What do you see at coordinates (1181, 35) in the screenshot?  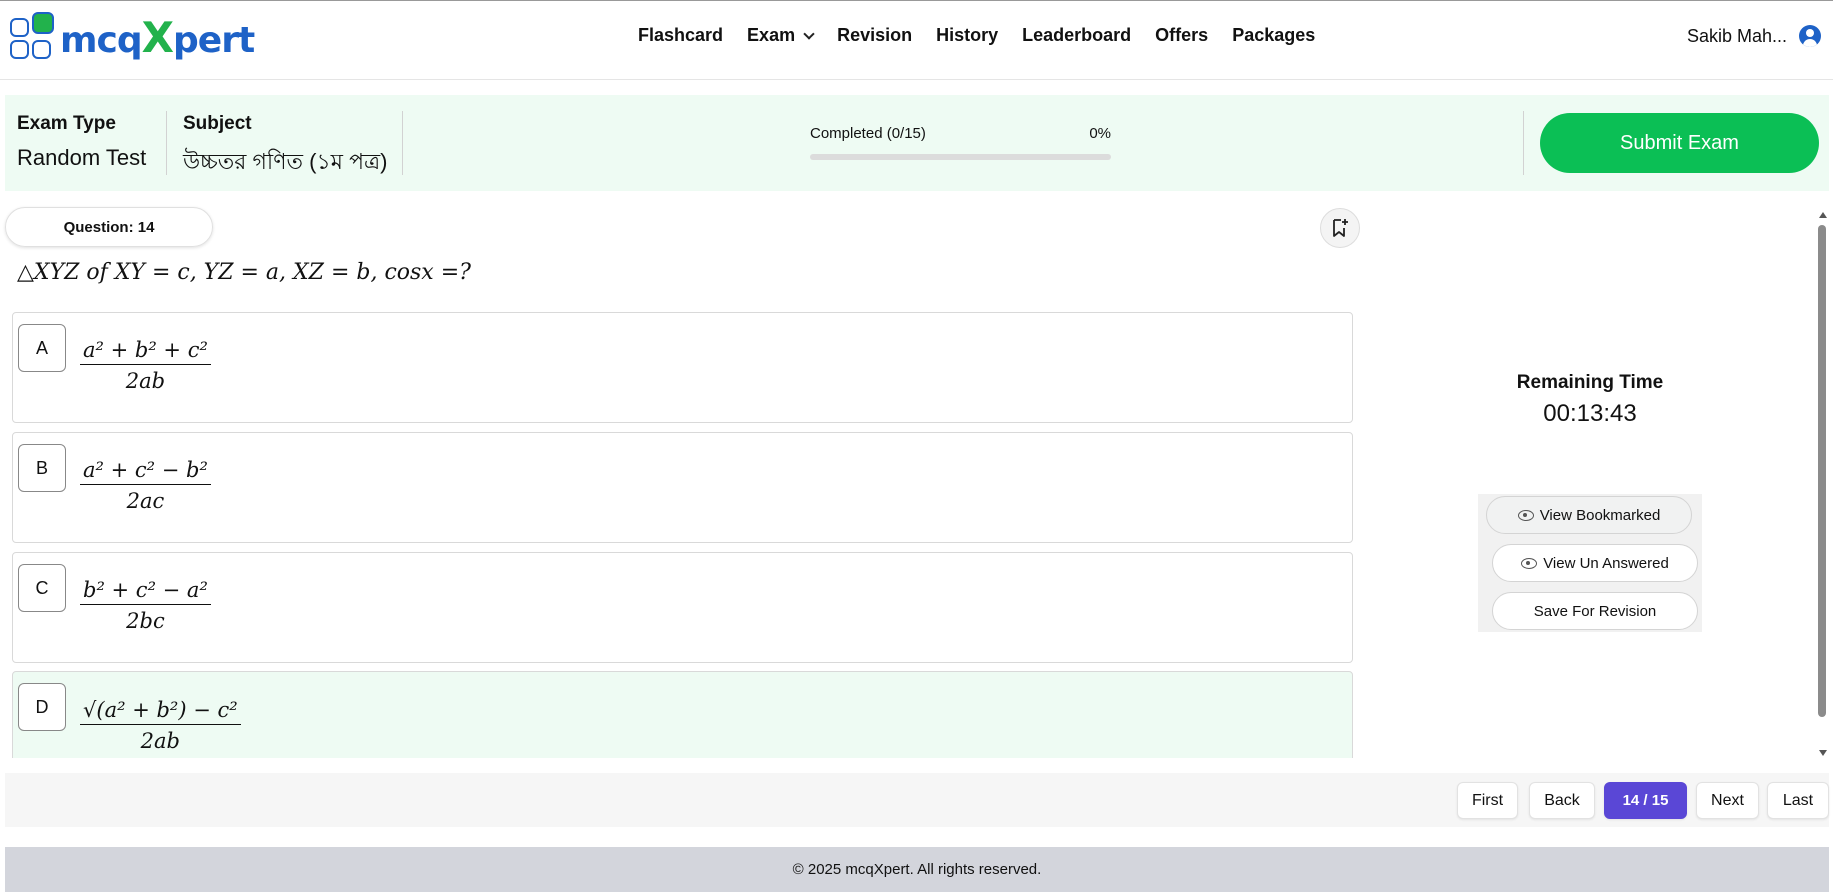 I see `nav-offers: Offers` at bounding box center [1181, 35].